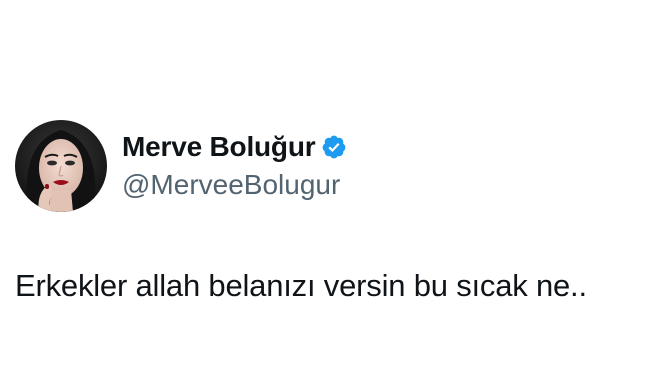 This screenshot has height=378, width=672. What do you see at coordinates (334, 147) in the screenshot?
I see `verified-badge-icon` at bounding box center [334, 147].